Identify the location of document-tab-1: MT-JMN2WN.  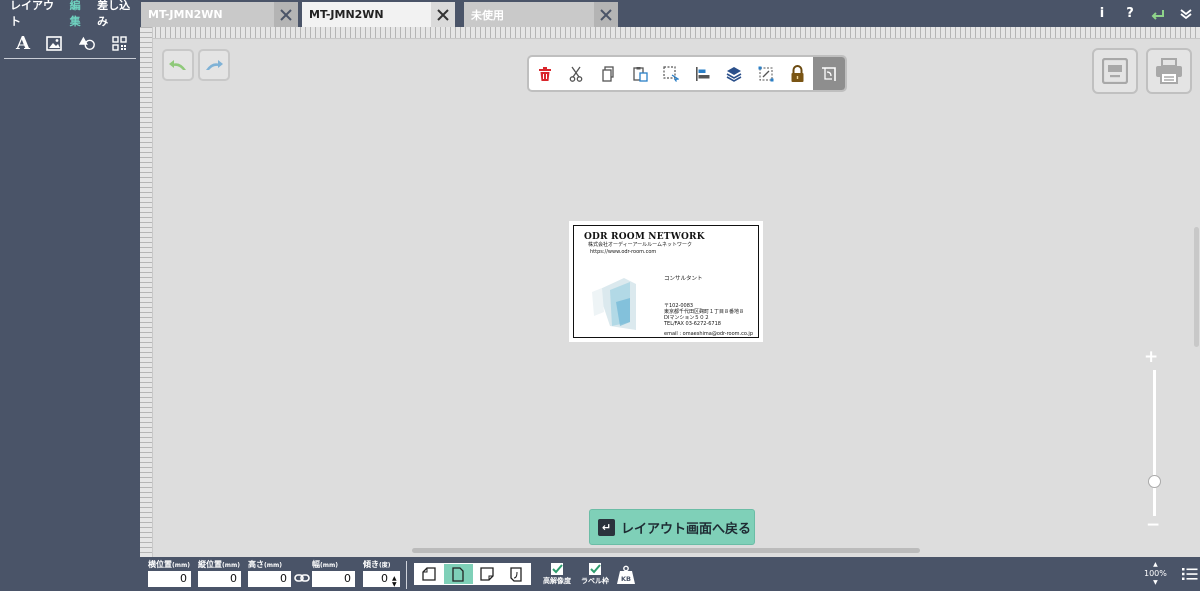
(219, 14).